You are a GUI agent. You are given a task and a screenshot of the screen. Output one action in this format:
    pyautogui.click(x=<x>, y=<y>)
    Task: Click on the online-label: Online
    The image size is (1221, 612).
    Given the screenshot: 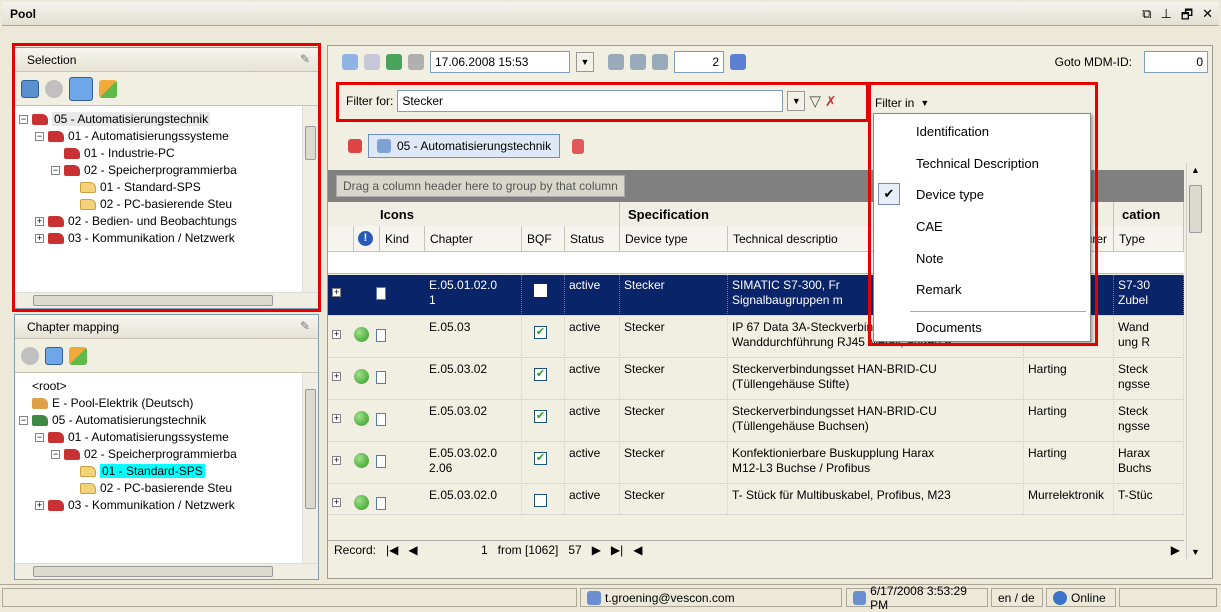 What is the action you would take?
    pyautogui.click(x=1088, y=597)
    